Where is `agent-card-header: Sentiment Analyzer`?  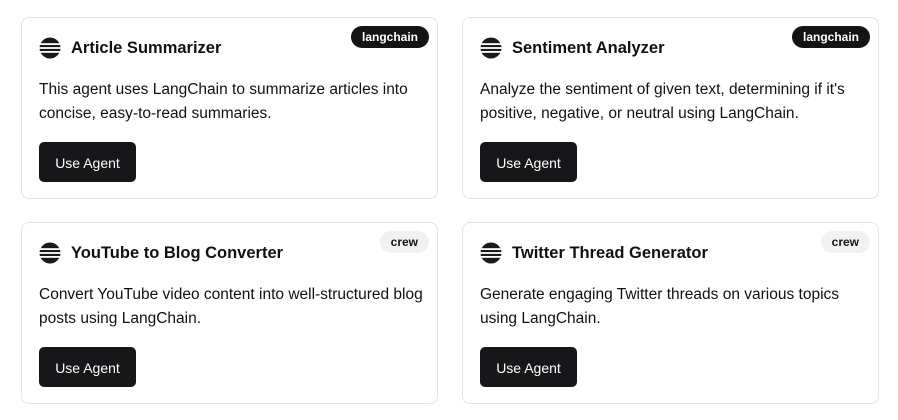
agent-card-header: Sentiment Analyzer is located at coordinates (572, 48).